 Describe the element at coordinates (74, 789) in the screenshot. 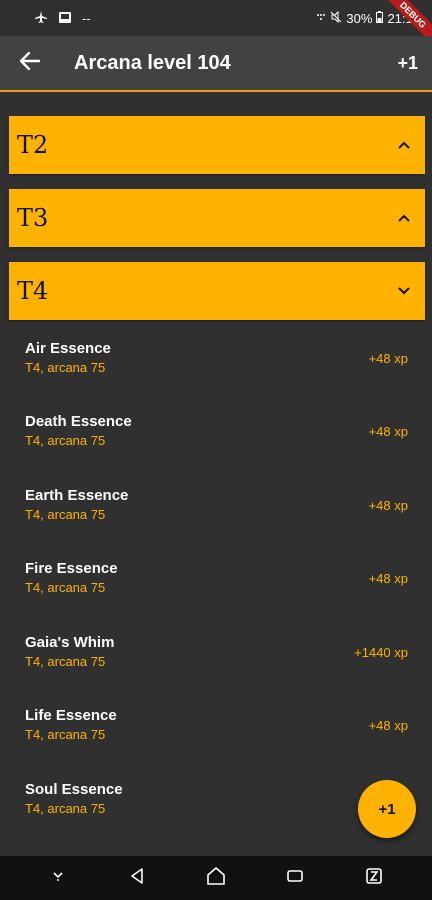

I see `item-name: Soul Essence` at that location.